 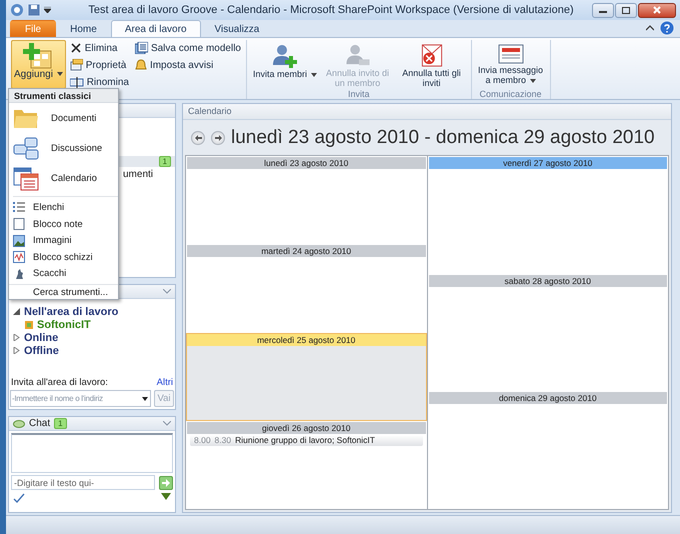 What do you see at coordinates (26, 148) in the screenshot?
I see `speech-bubbles-icon` at bounding box center [26, 148].